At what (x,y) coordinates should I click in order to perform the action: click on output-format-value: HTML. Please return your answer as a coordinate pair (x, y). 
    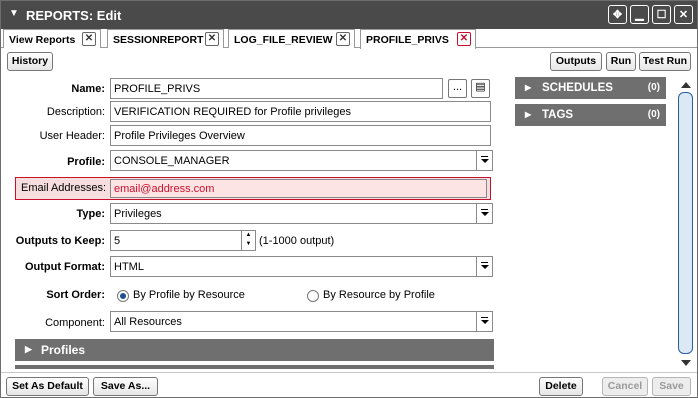
    Looking at the image, I should click on (129, 267).